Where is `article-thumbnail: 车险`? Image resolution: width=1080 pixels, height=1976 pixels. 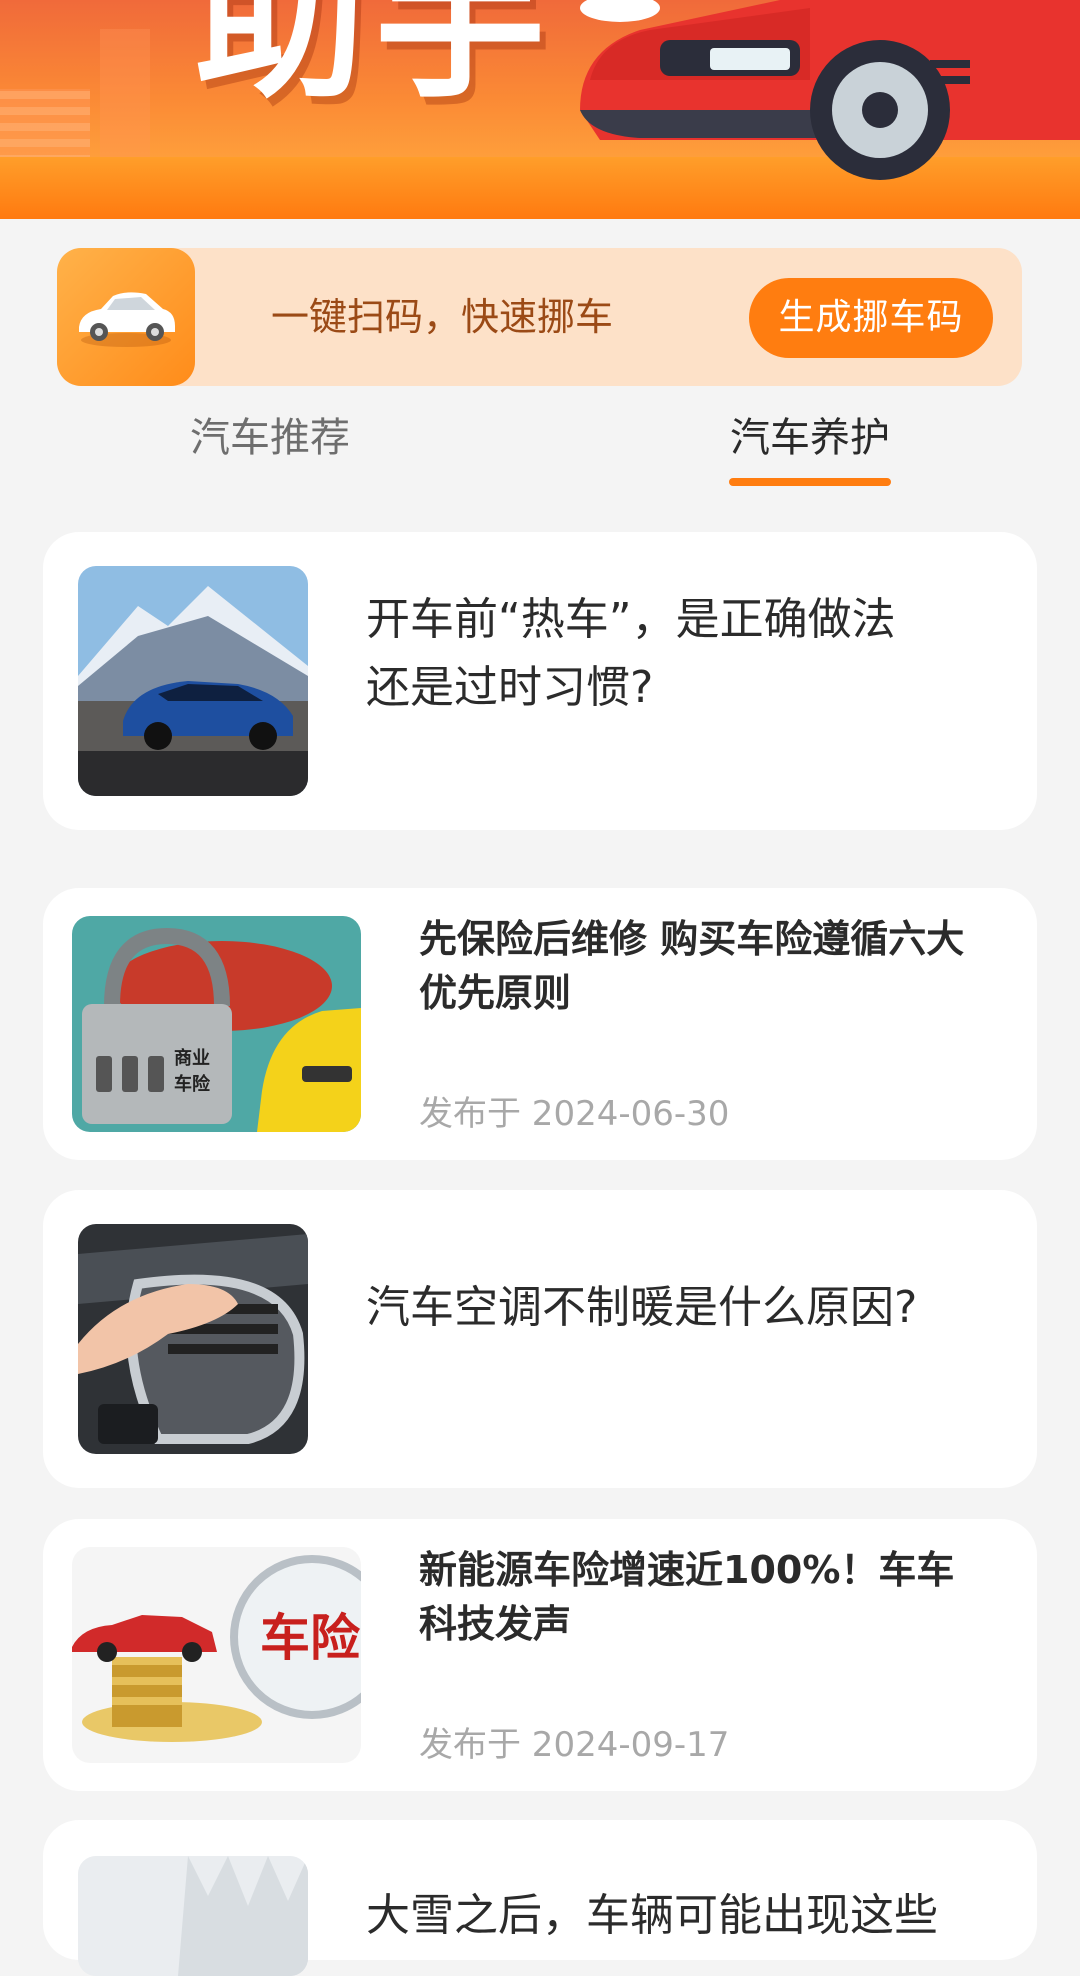 article-thumbnail: 车险 is located at coordinates (216, 1655).